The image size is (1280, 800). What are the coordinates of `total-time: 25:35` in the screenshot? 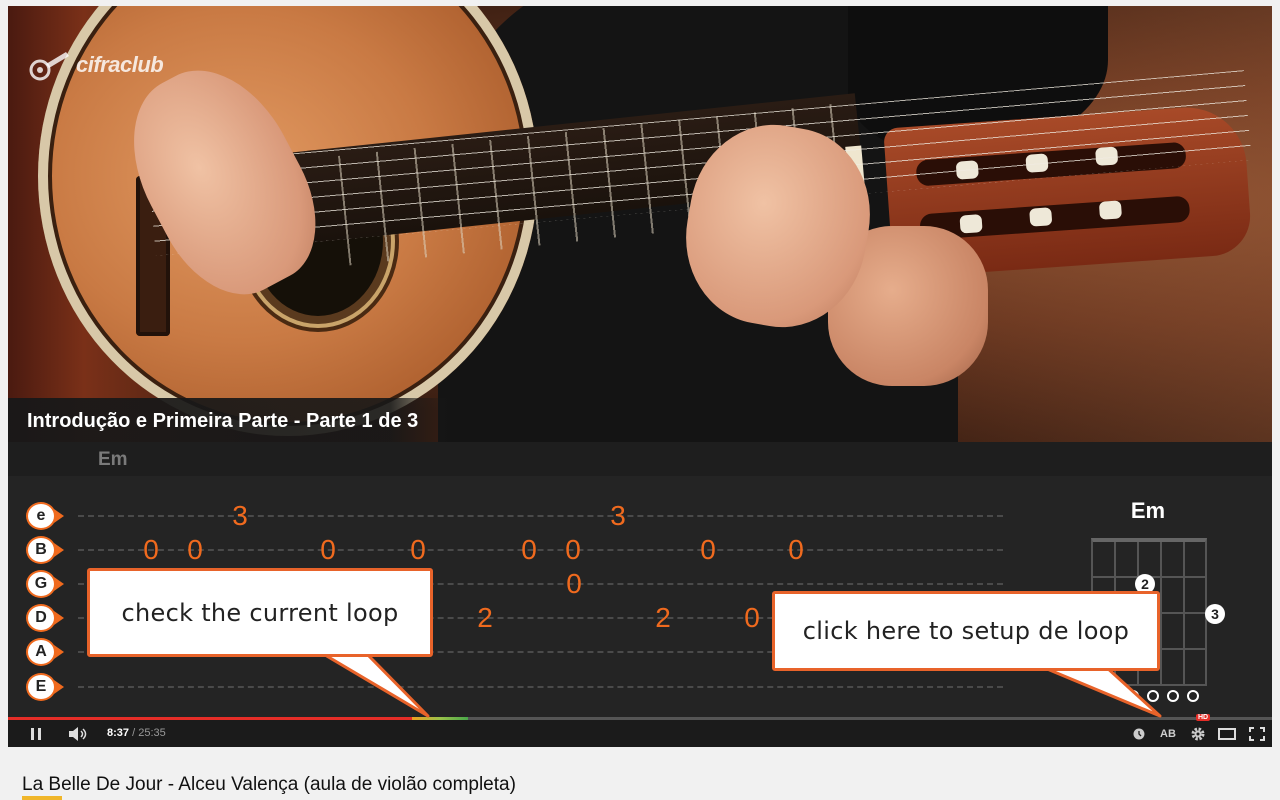 It's located at (152, 733).